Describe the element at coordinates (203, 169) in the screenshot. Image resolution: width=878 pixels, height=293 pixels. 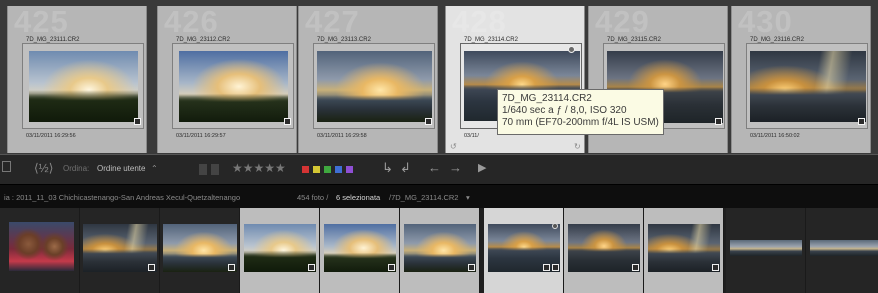
I see `flag-pick-icon` at that location.